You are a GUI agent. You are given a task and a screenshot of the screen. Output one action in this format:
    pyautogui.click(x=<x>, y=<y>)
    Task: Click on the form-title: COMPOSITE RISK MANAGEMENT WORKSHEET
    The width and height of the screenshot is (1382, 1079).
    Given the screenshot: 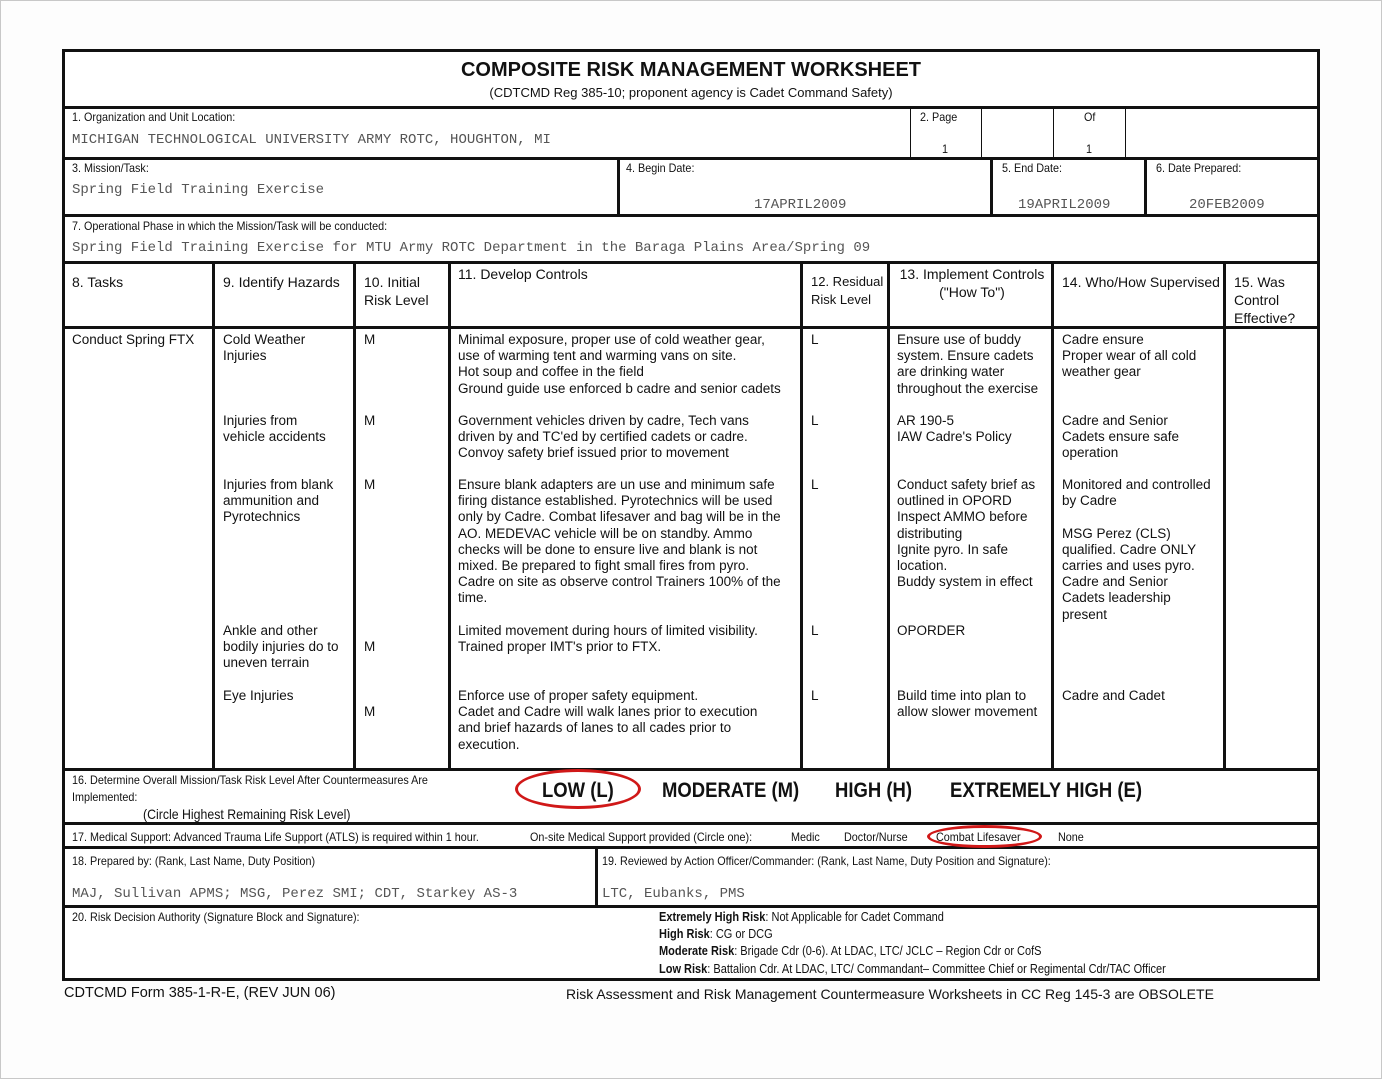 What is the action you would take?
    pyautogui.click(x=690, y=70)
    